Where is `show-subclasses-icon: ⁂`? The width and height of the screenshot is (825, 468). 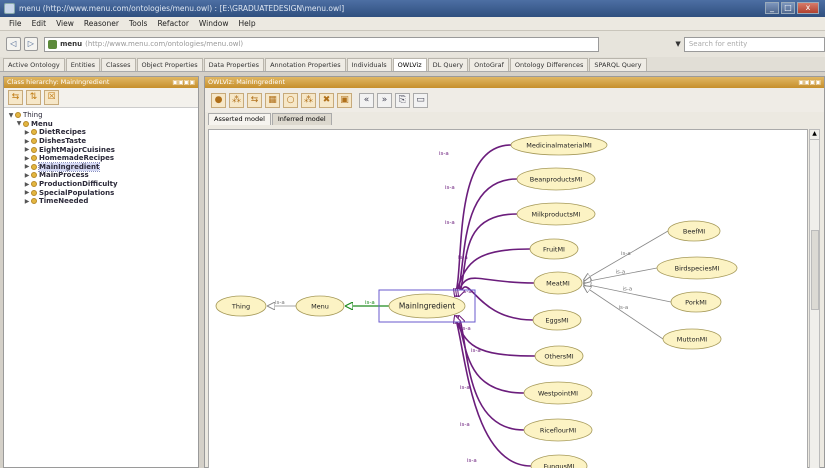
show-subclasses-icon: ⁂ is located at coordinates (236, 100).